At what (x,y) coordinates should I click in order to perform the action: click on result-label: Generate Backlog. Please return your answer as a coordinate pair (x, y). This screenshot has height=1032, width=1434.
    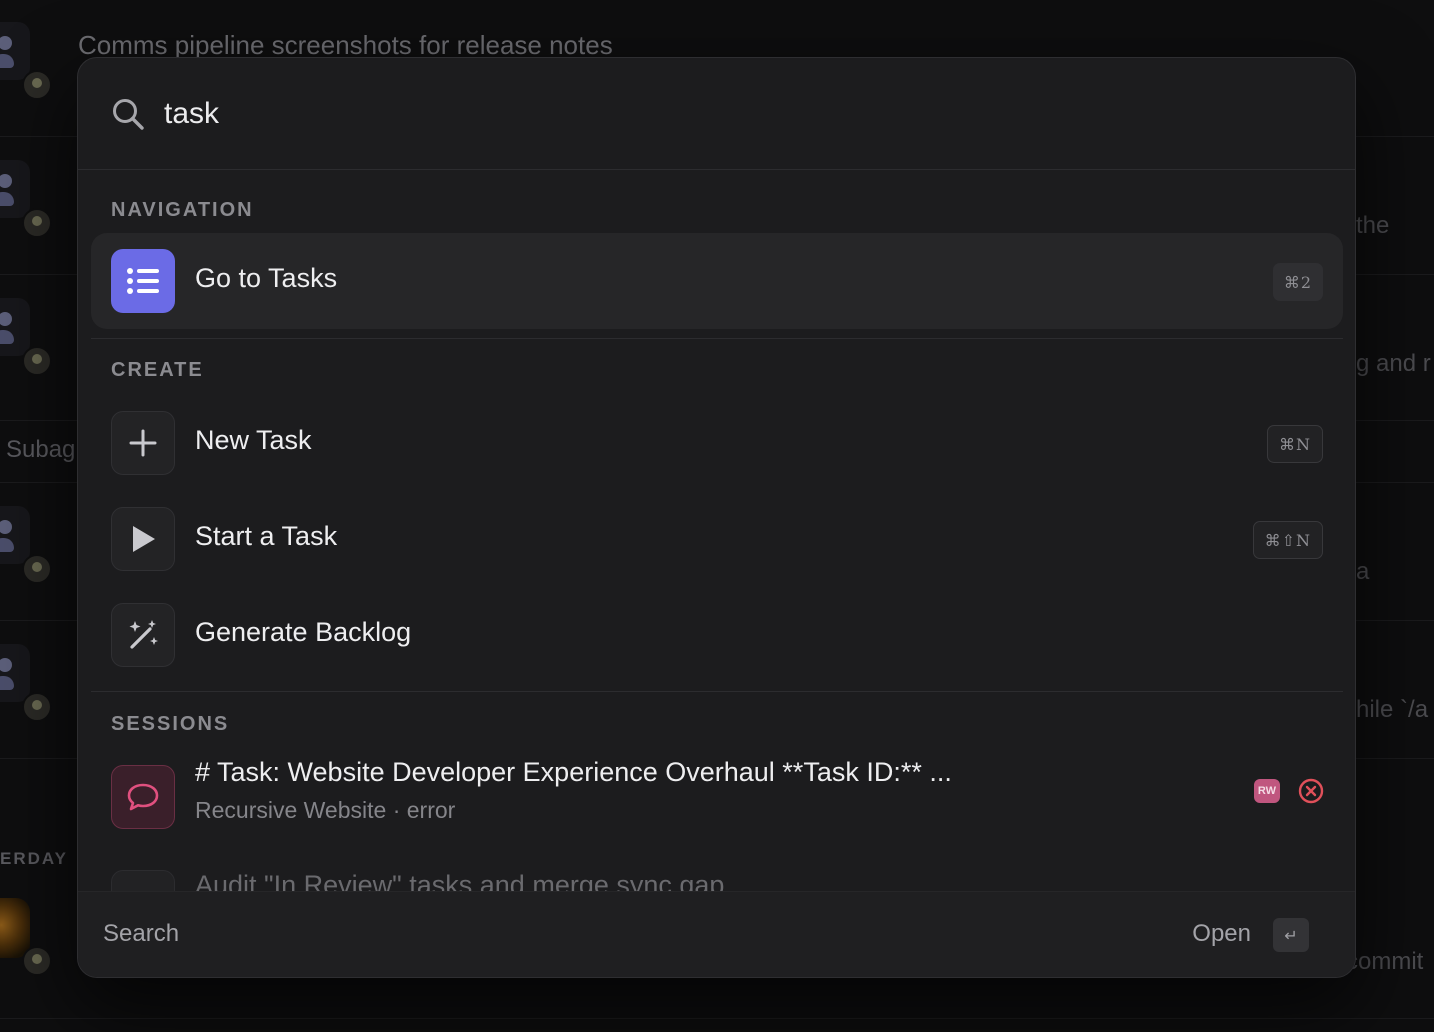
    Looking at the image, I should click on (303, 632).